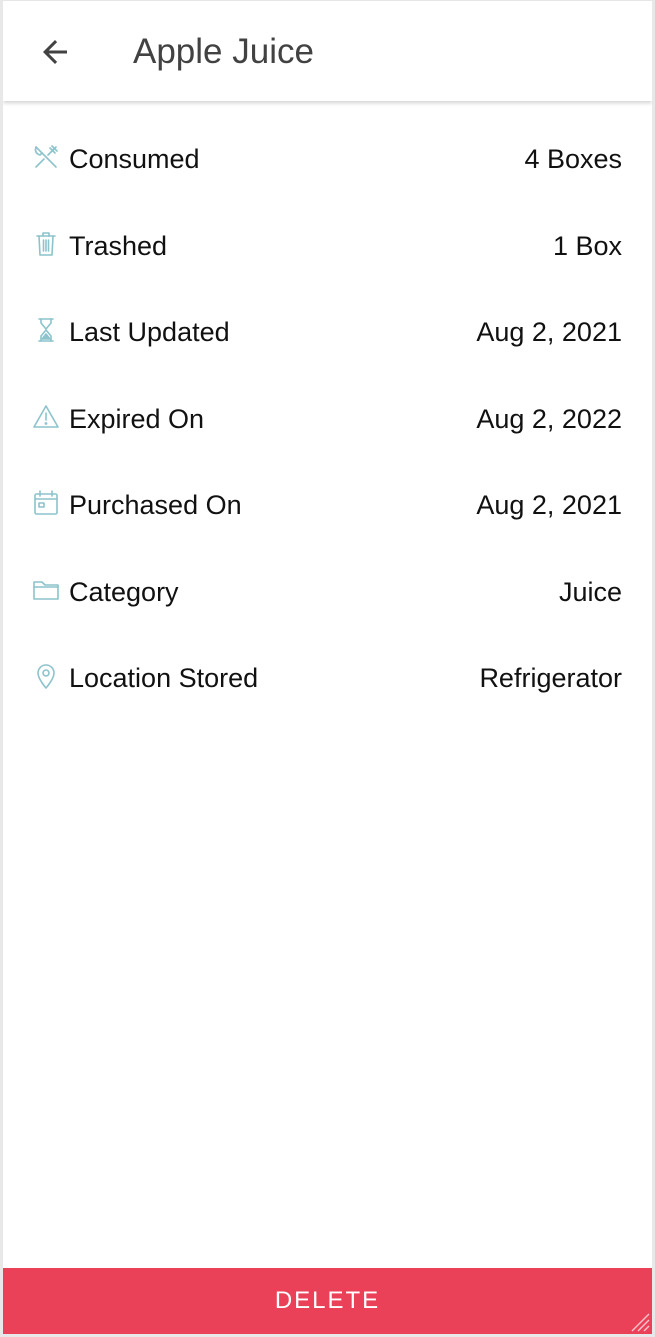  I want to click on arrow-left-icon, so click(55, 52).